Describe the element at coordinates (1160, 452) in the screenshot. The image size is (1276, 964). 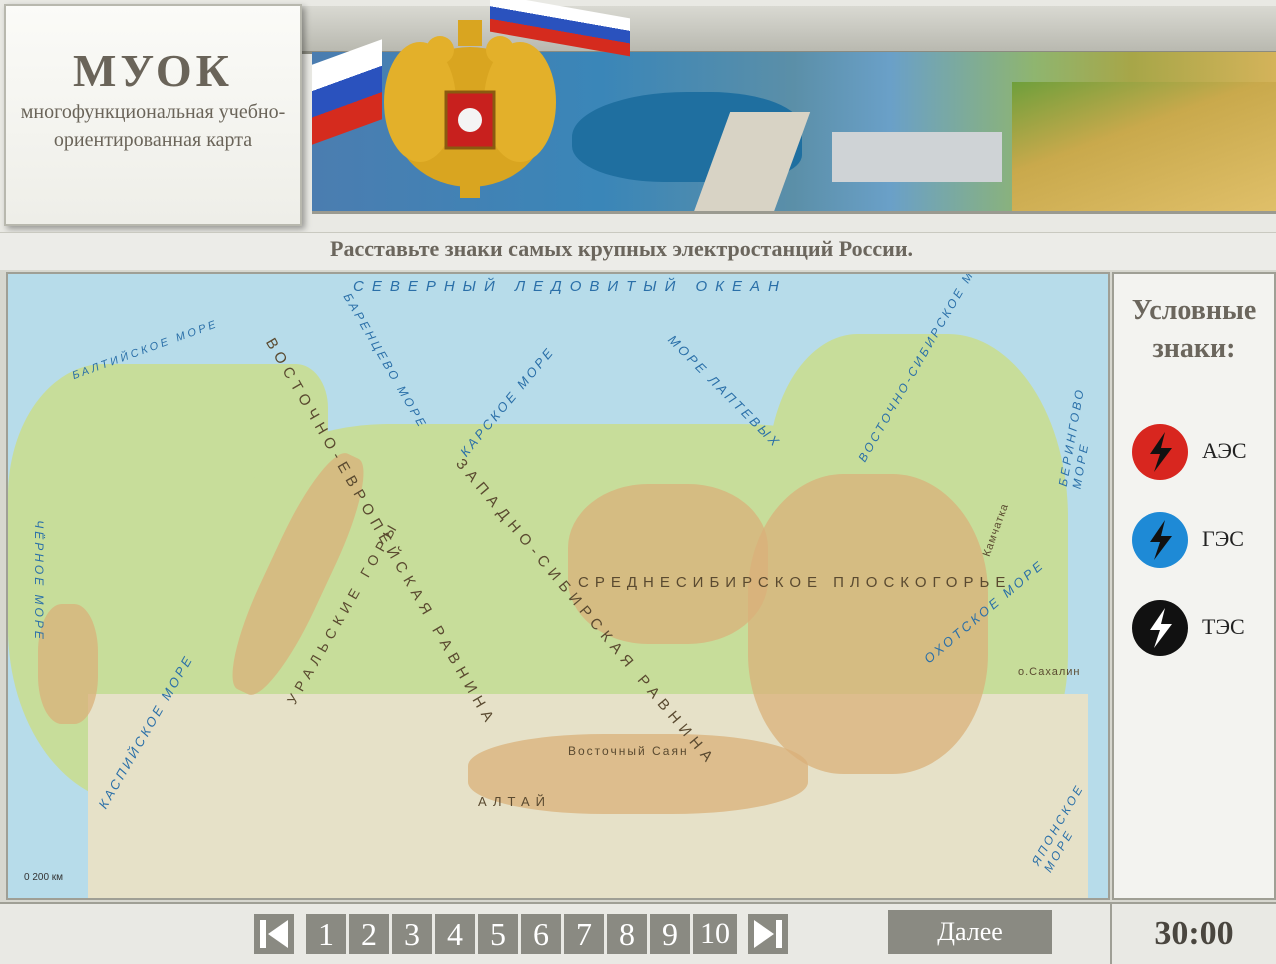
I see `nuclear-plant-lightning-icon` at that location.